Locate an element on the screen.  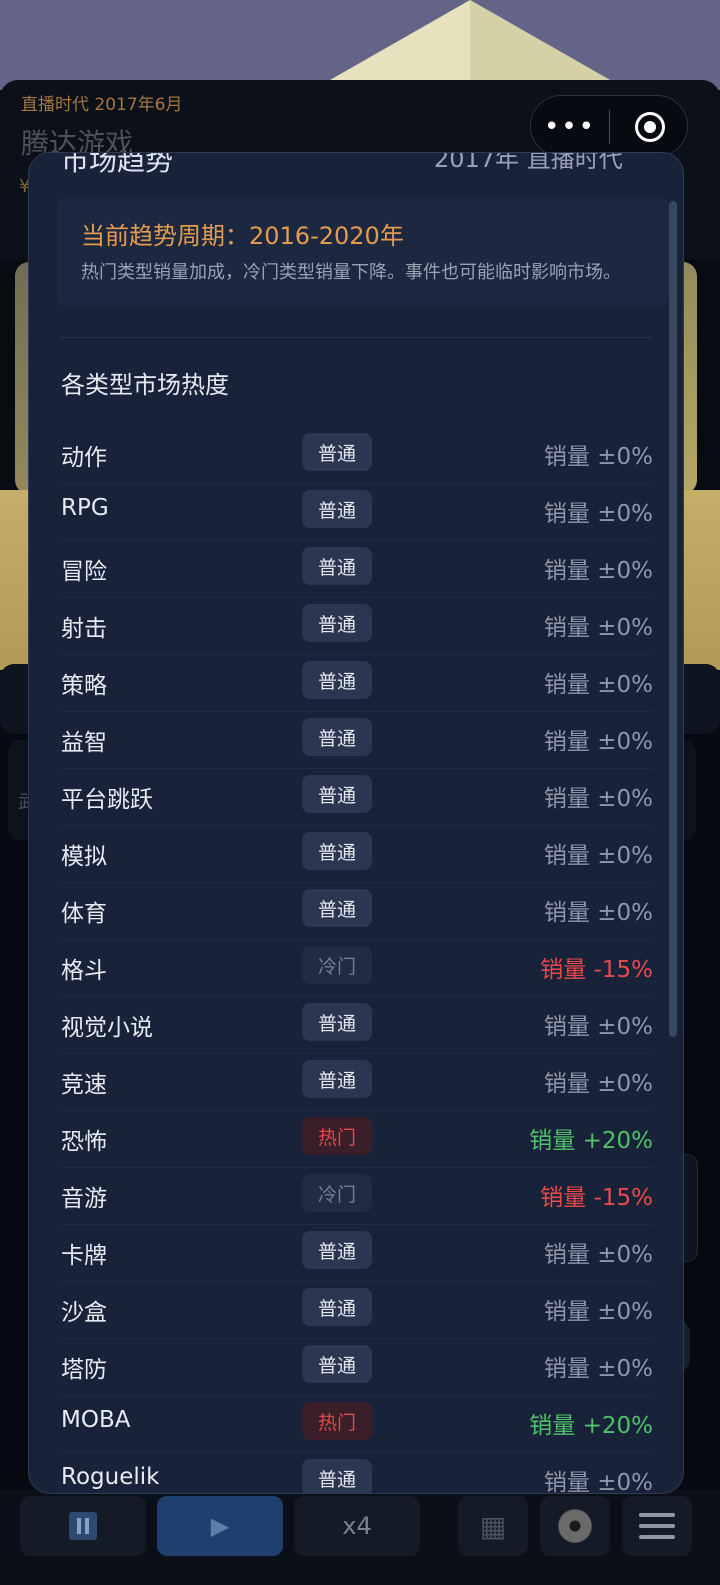
play-icon: ▶ is located at coordinates (220, 1526).